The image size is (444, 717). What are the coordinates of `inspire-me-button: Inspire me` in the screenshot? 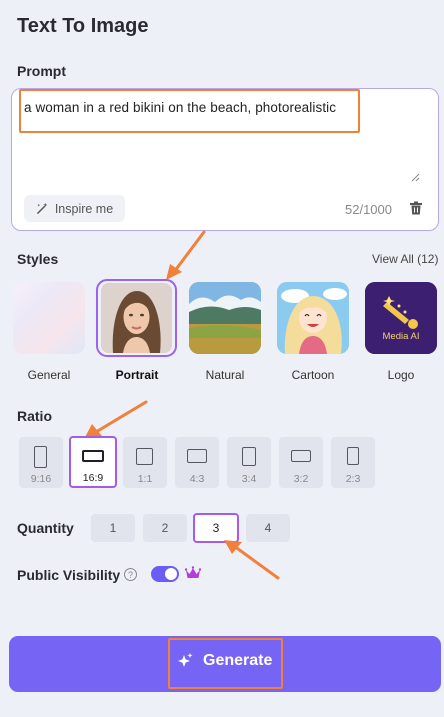 It's located at (74, 208).